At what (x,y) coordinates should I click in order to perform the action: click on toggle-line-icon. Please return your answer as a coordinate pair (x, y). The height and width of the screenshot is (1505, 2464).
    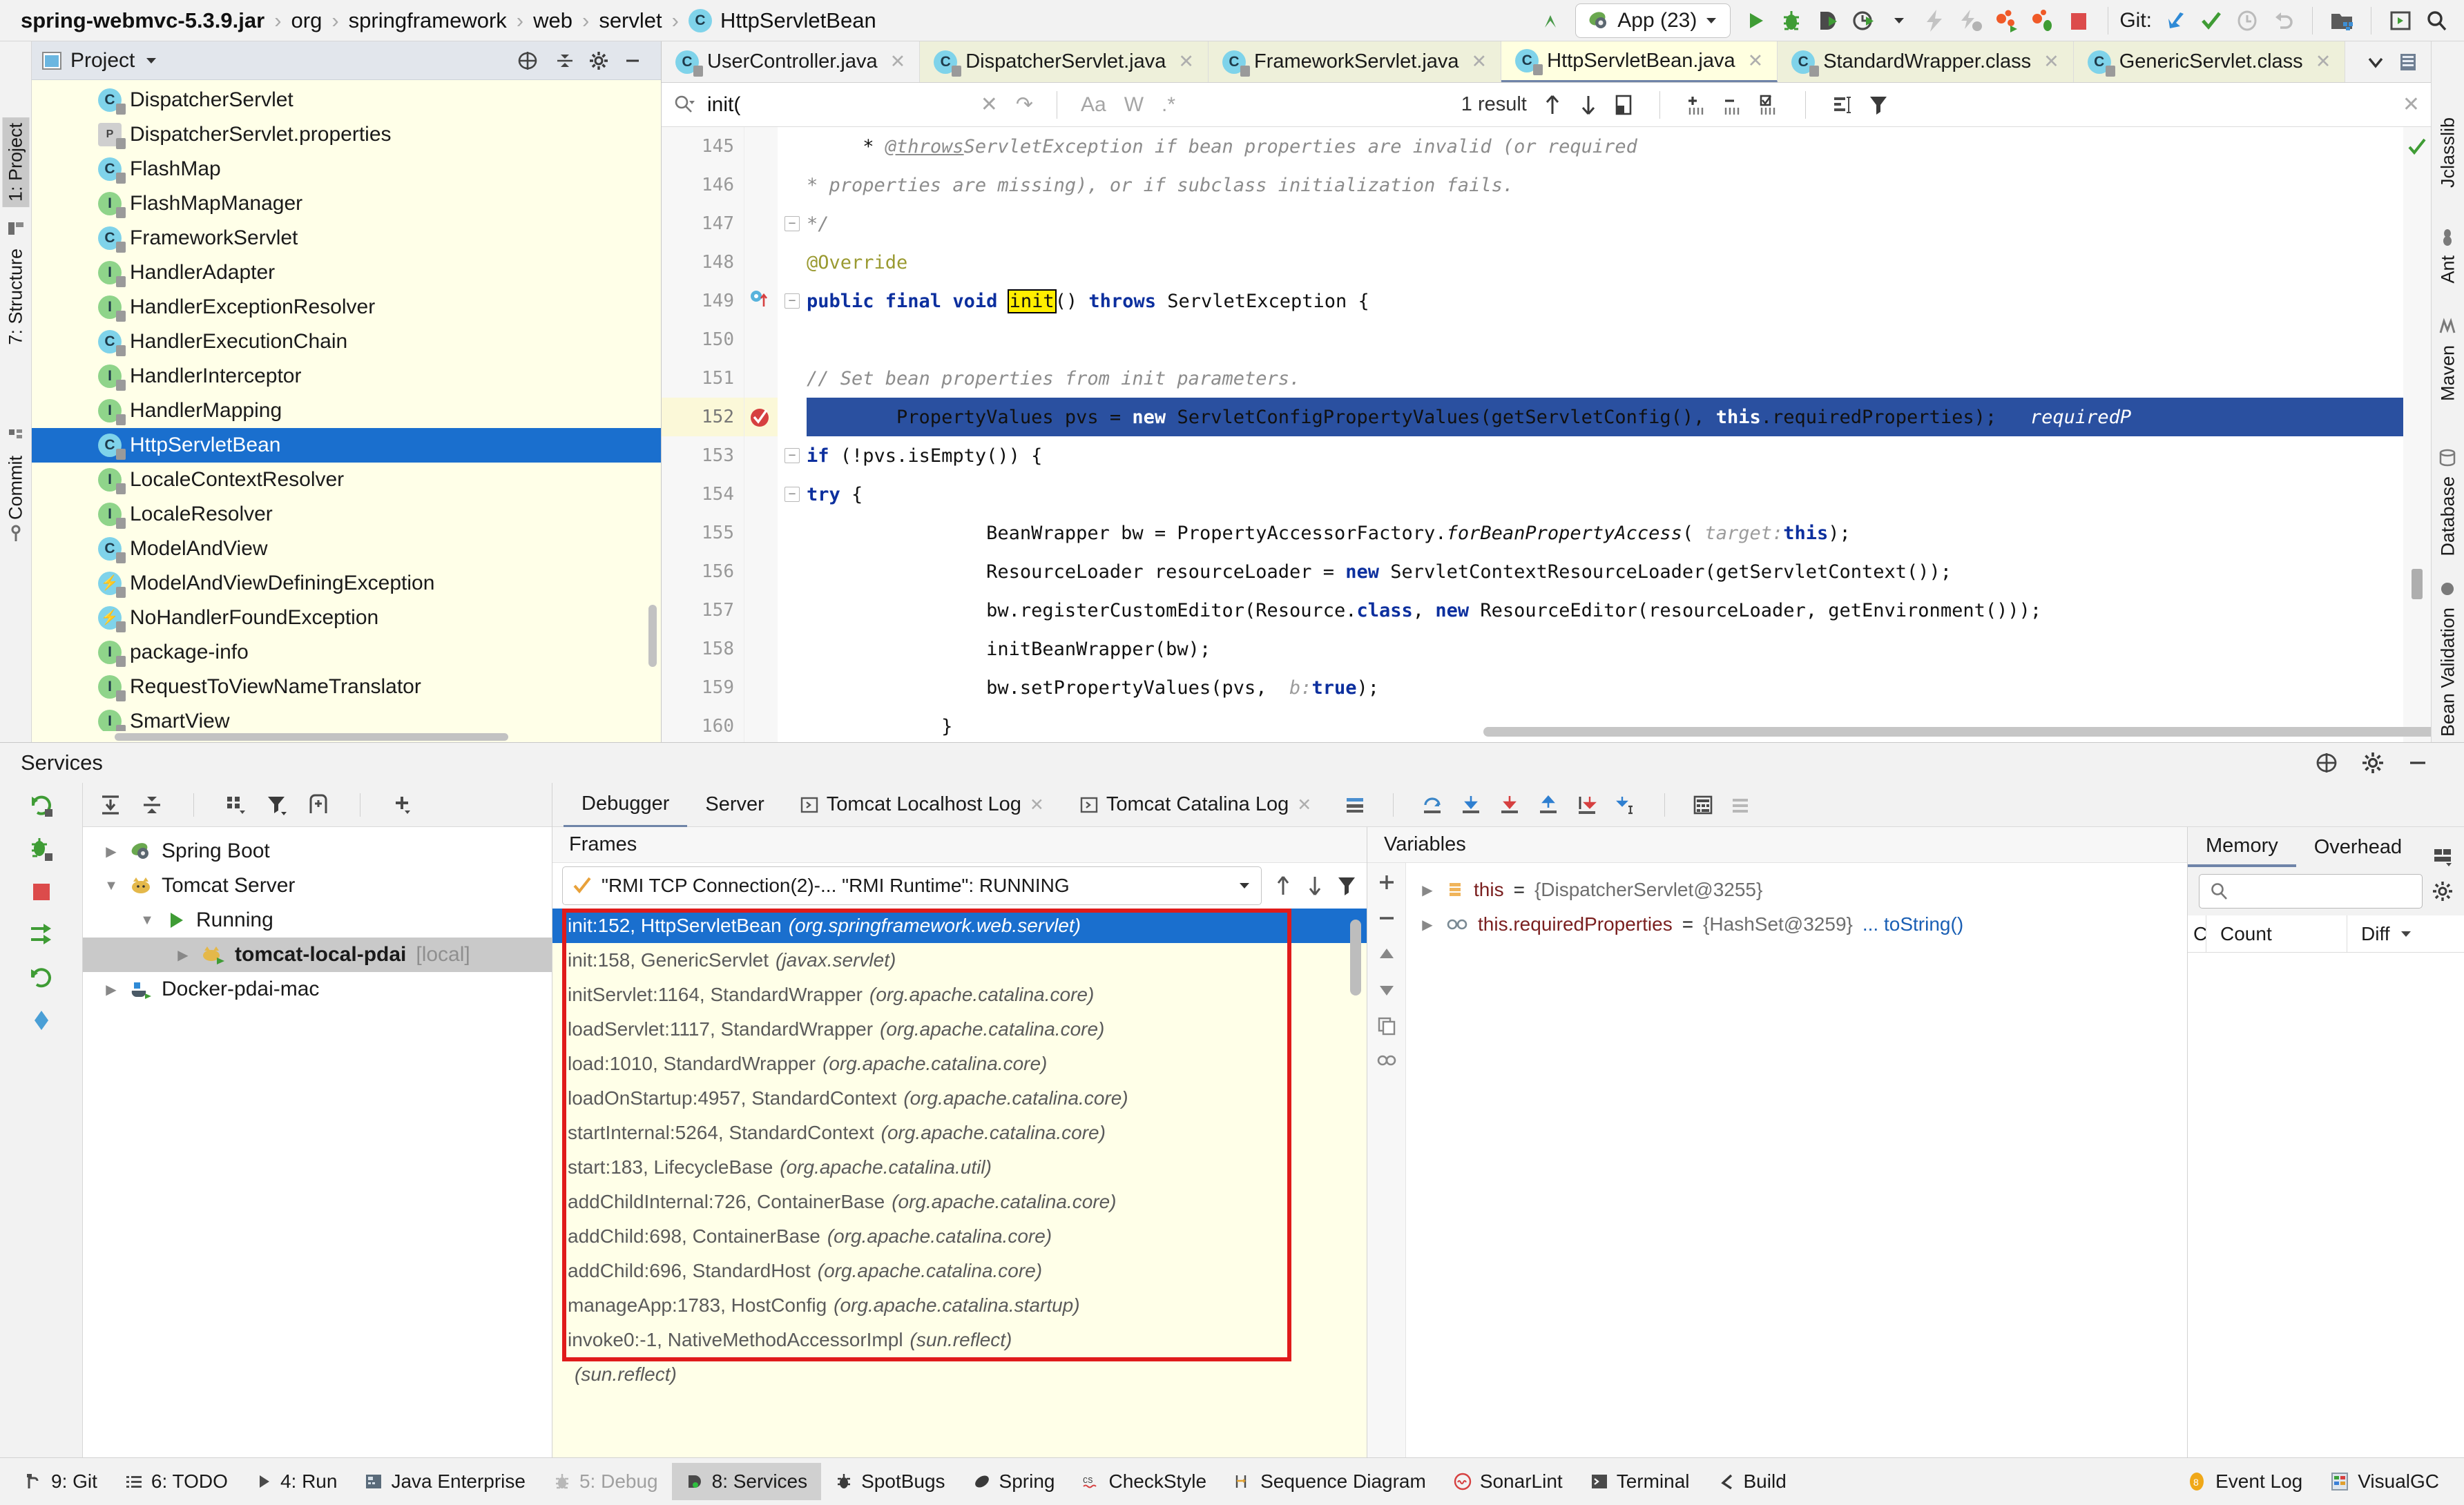
    Looking at the image, I should click on (1768, 105).